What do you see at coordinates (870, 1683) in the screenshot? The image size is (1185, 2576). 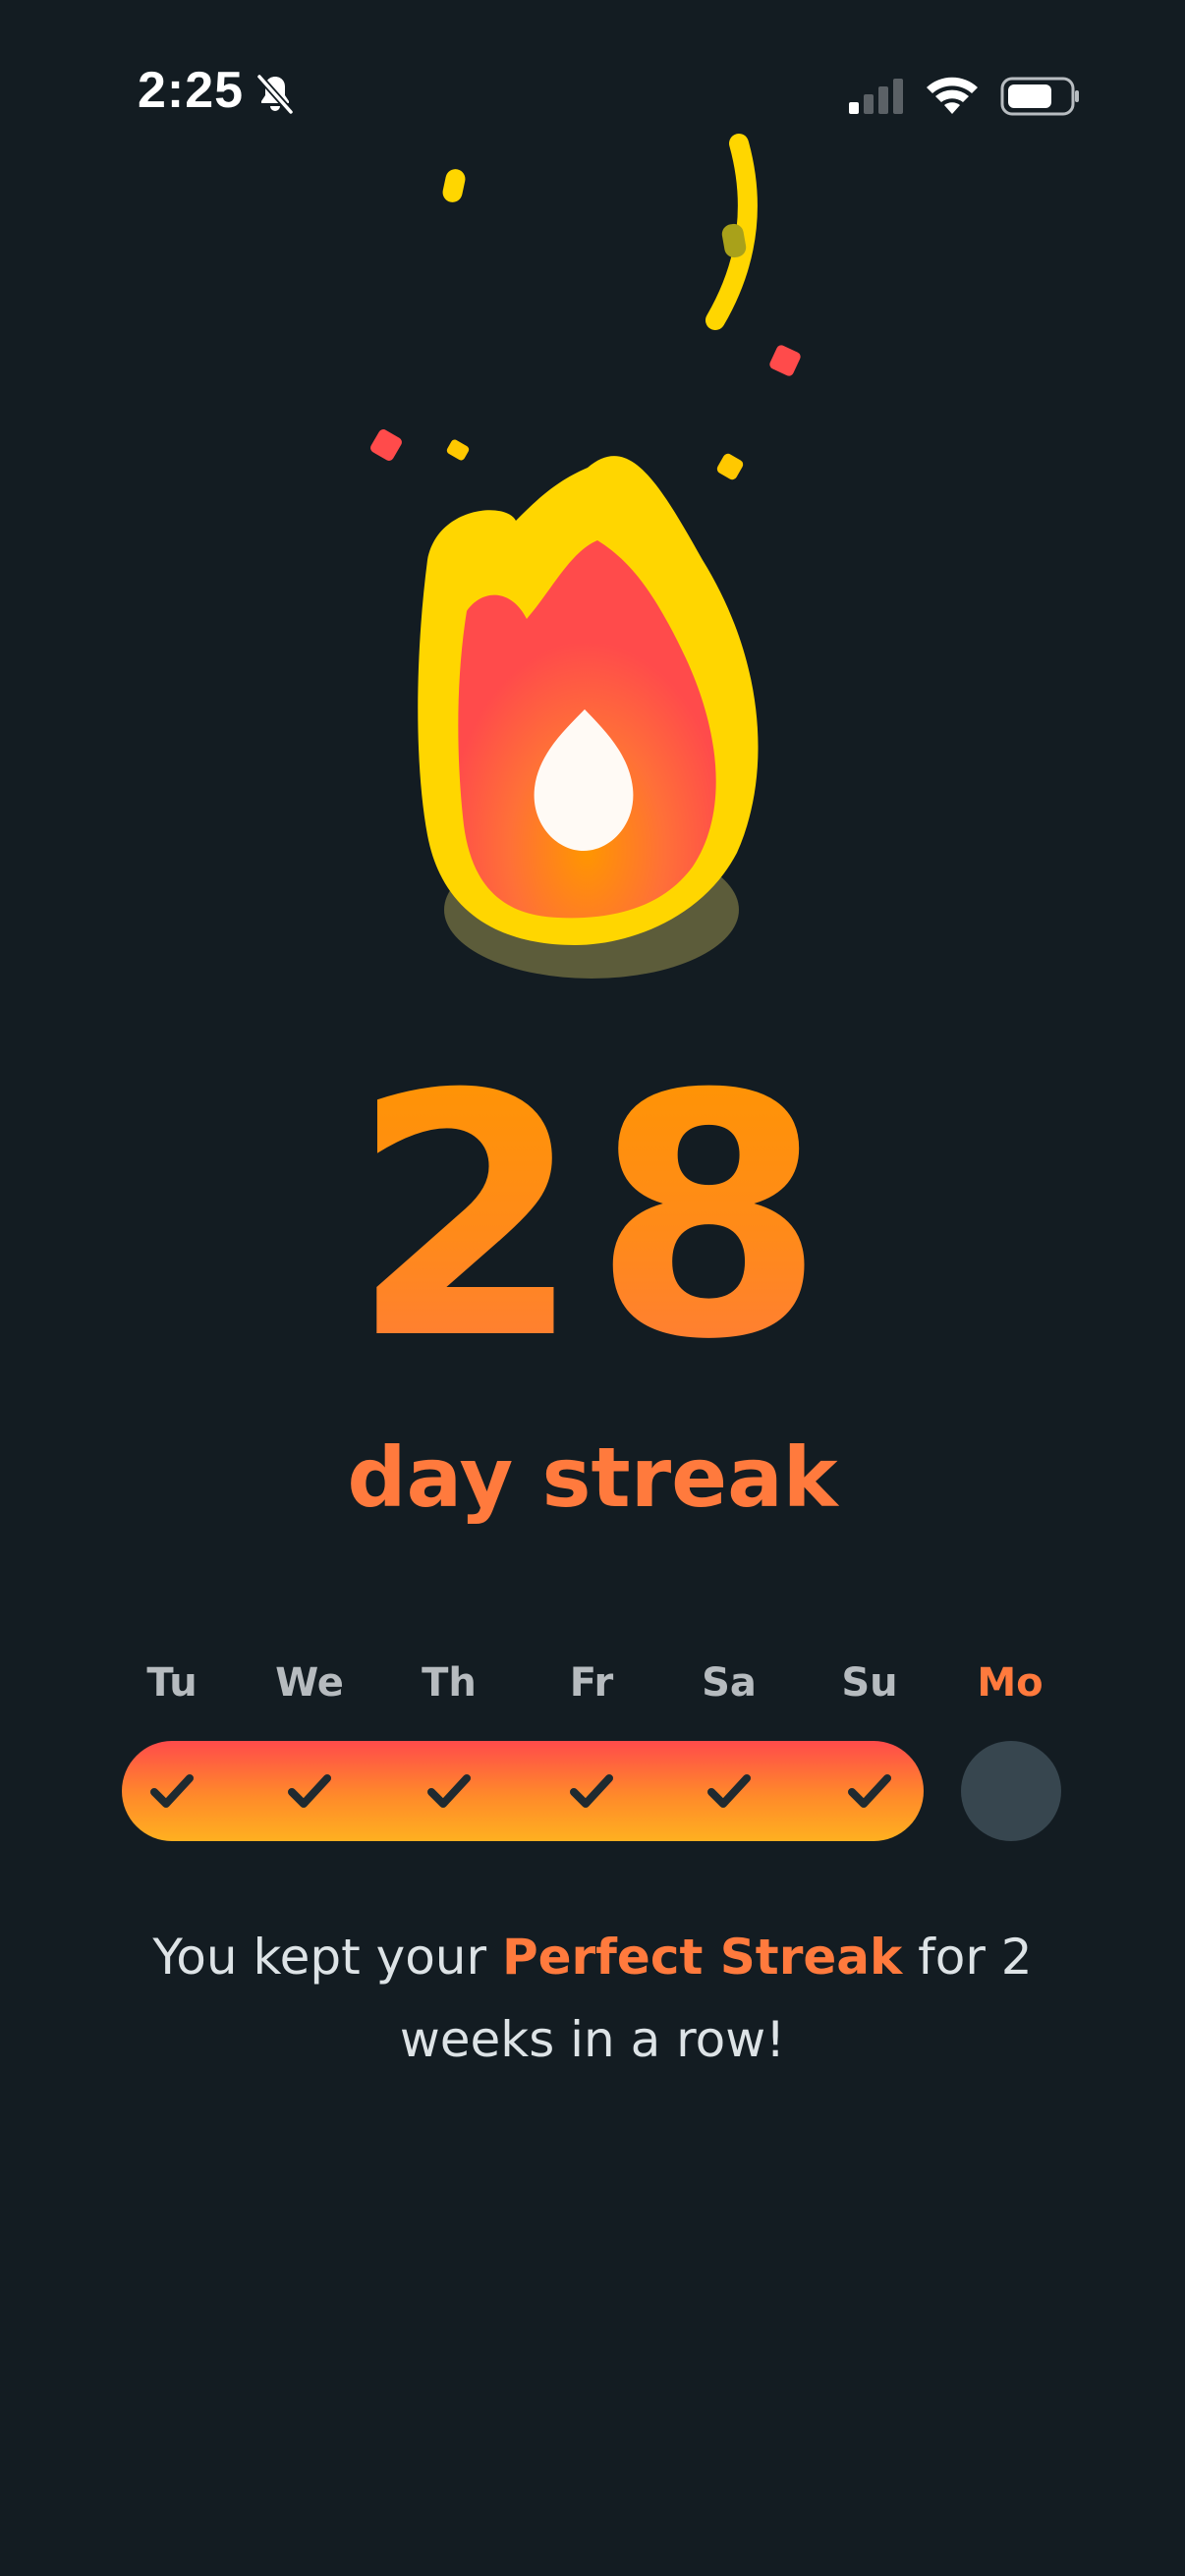 I see `day-label-su: Su` at bounding box center [870, 1683].